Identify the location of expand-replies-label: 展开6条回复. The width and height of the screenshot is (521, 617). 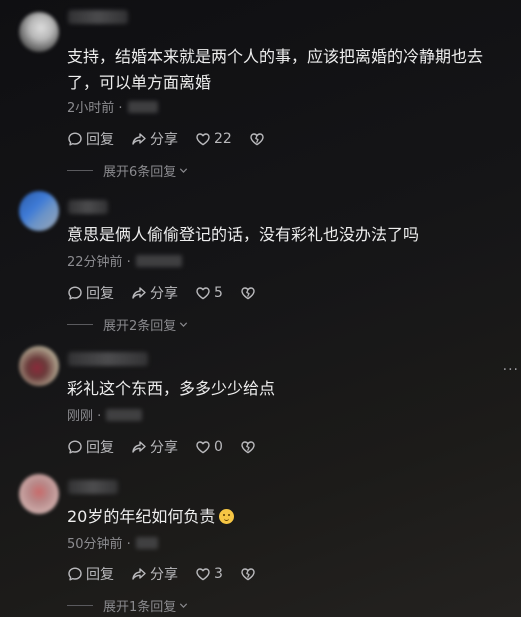
(140, 172).